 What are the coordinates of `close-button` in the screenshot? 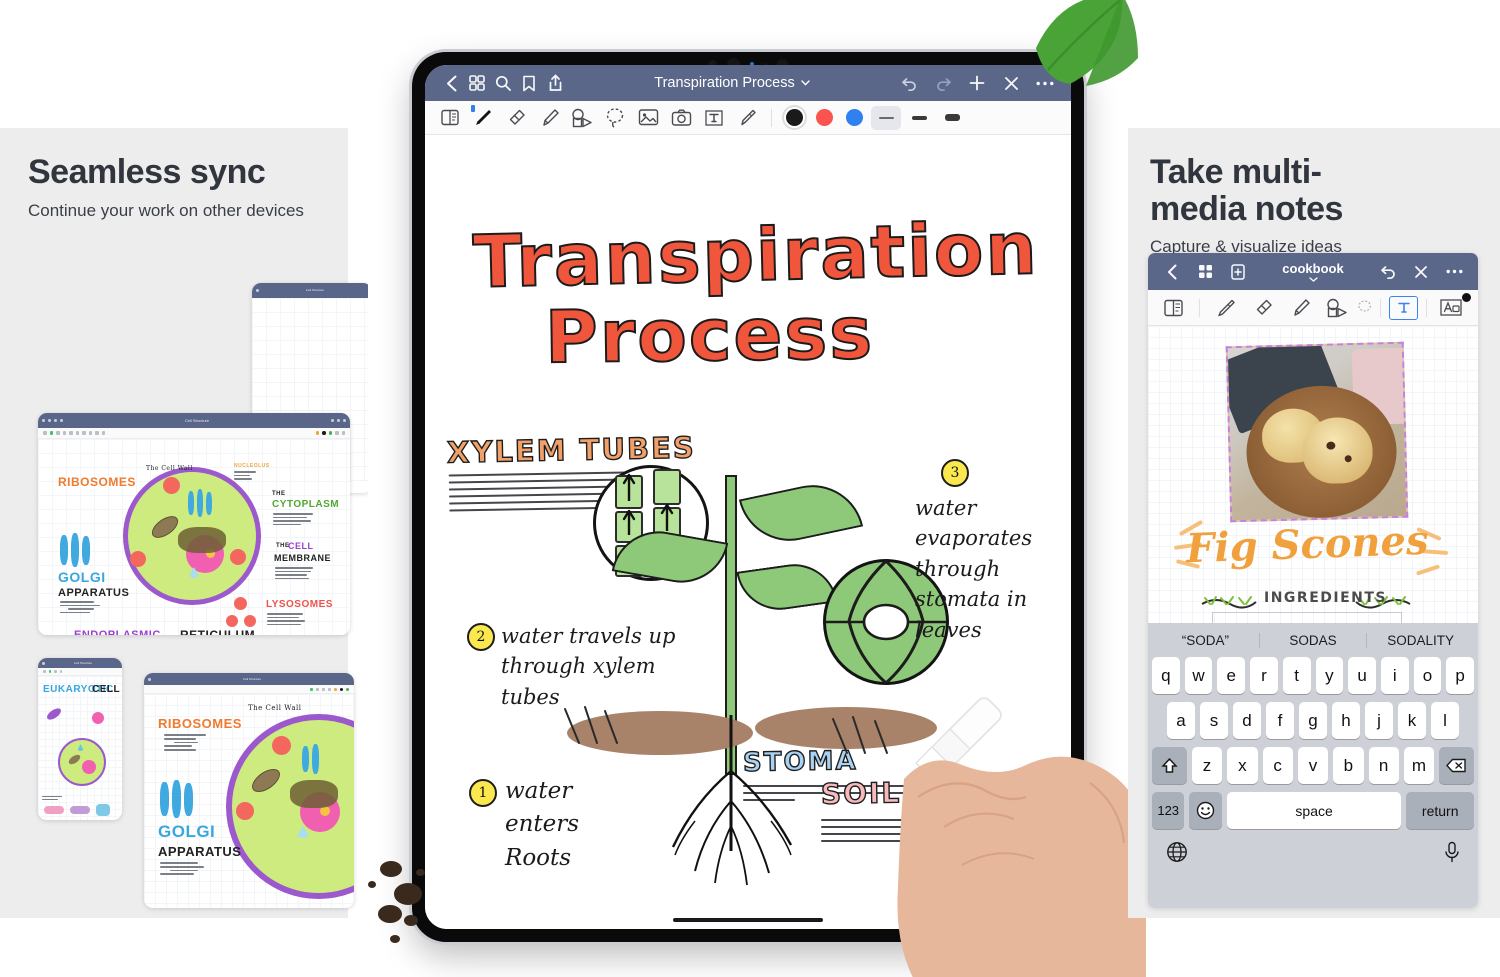 It's located at (1011, 83).